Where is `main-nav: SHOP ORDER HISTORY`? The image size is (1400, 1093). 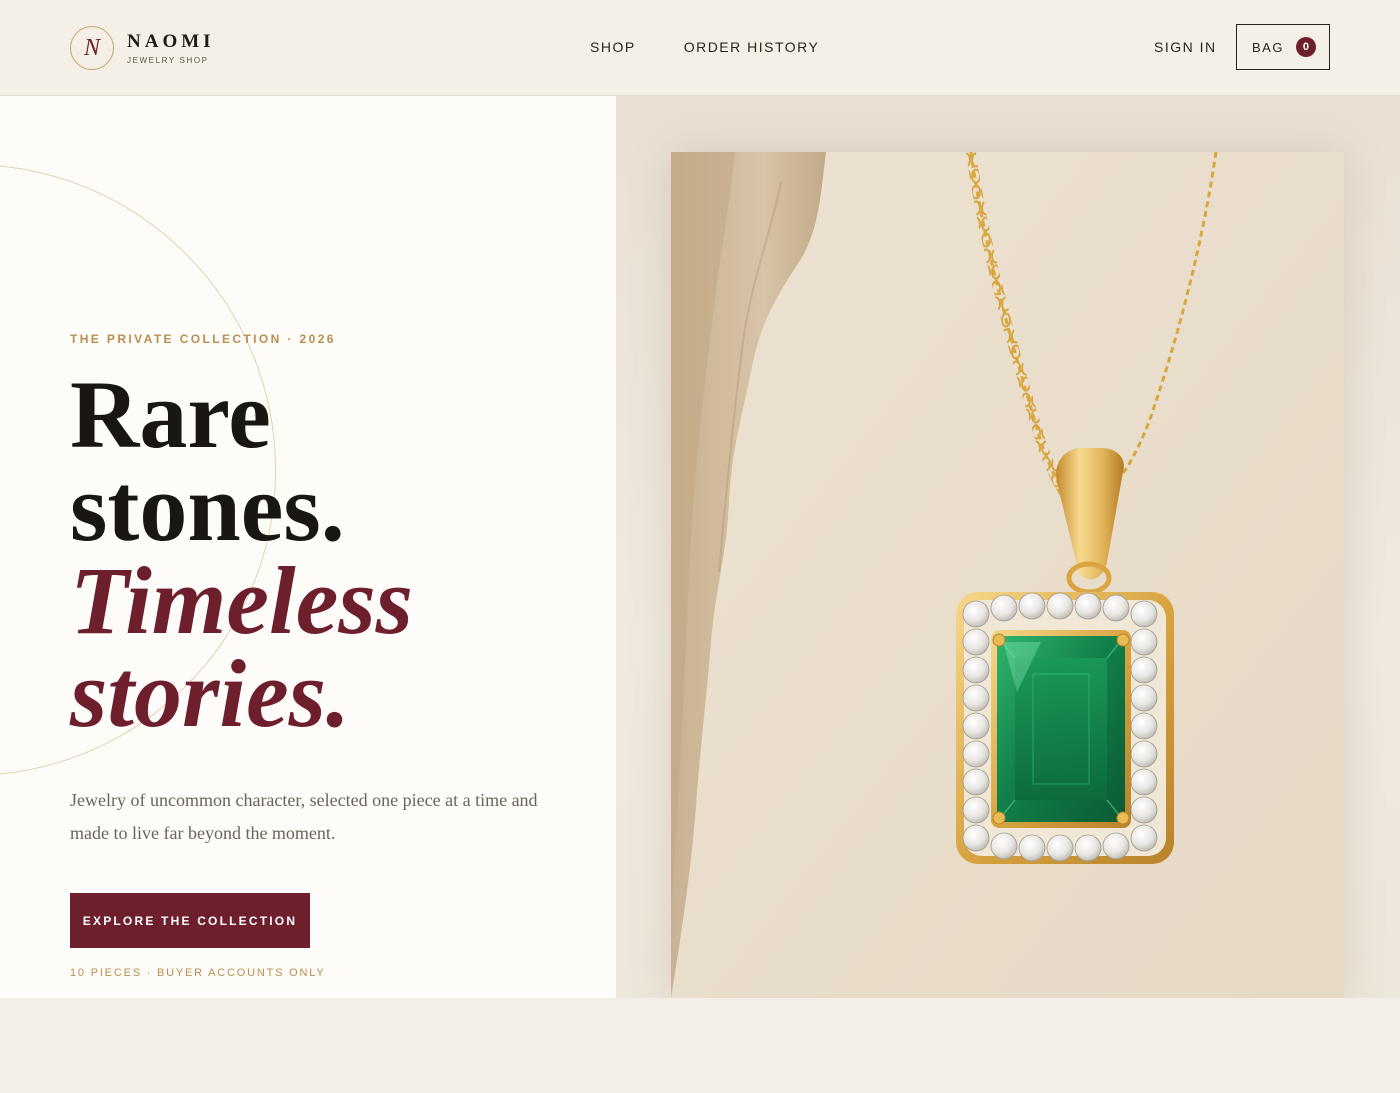
main-nav: SHOP ORDER HISTORY is located at coordinates (728, 47).